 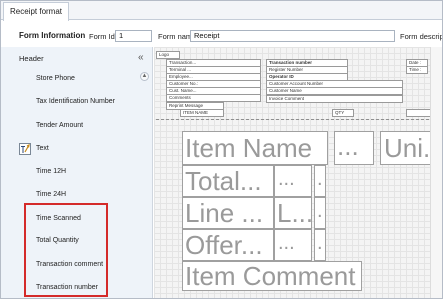 I want to click on scroll-up-icon: ▲, so click(x=144, y=76).